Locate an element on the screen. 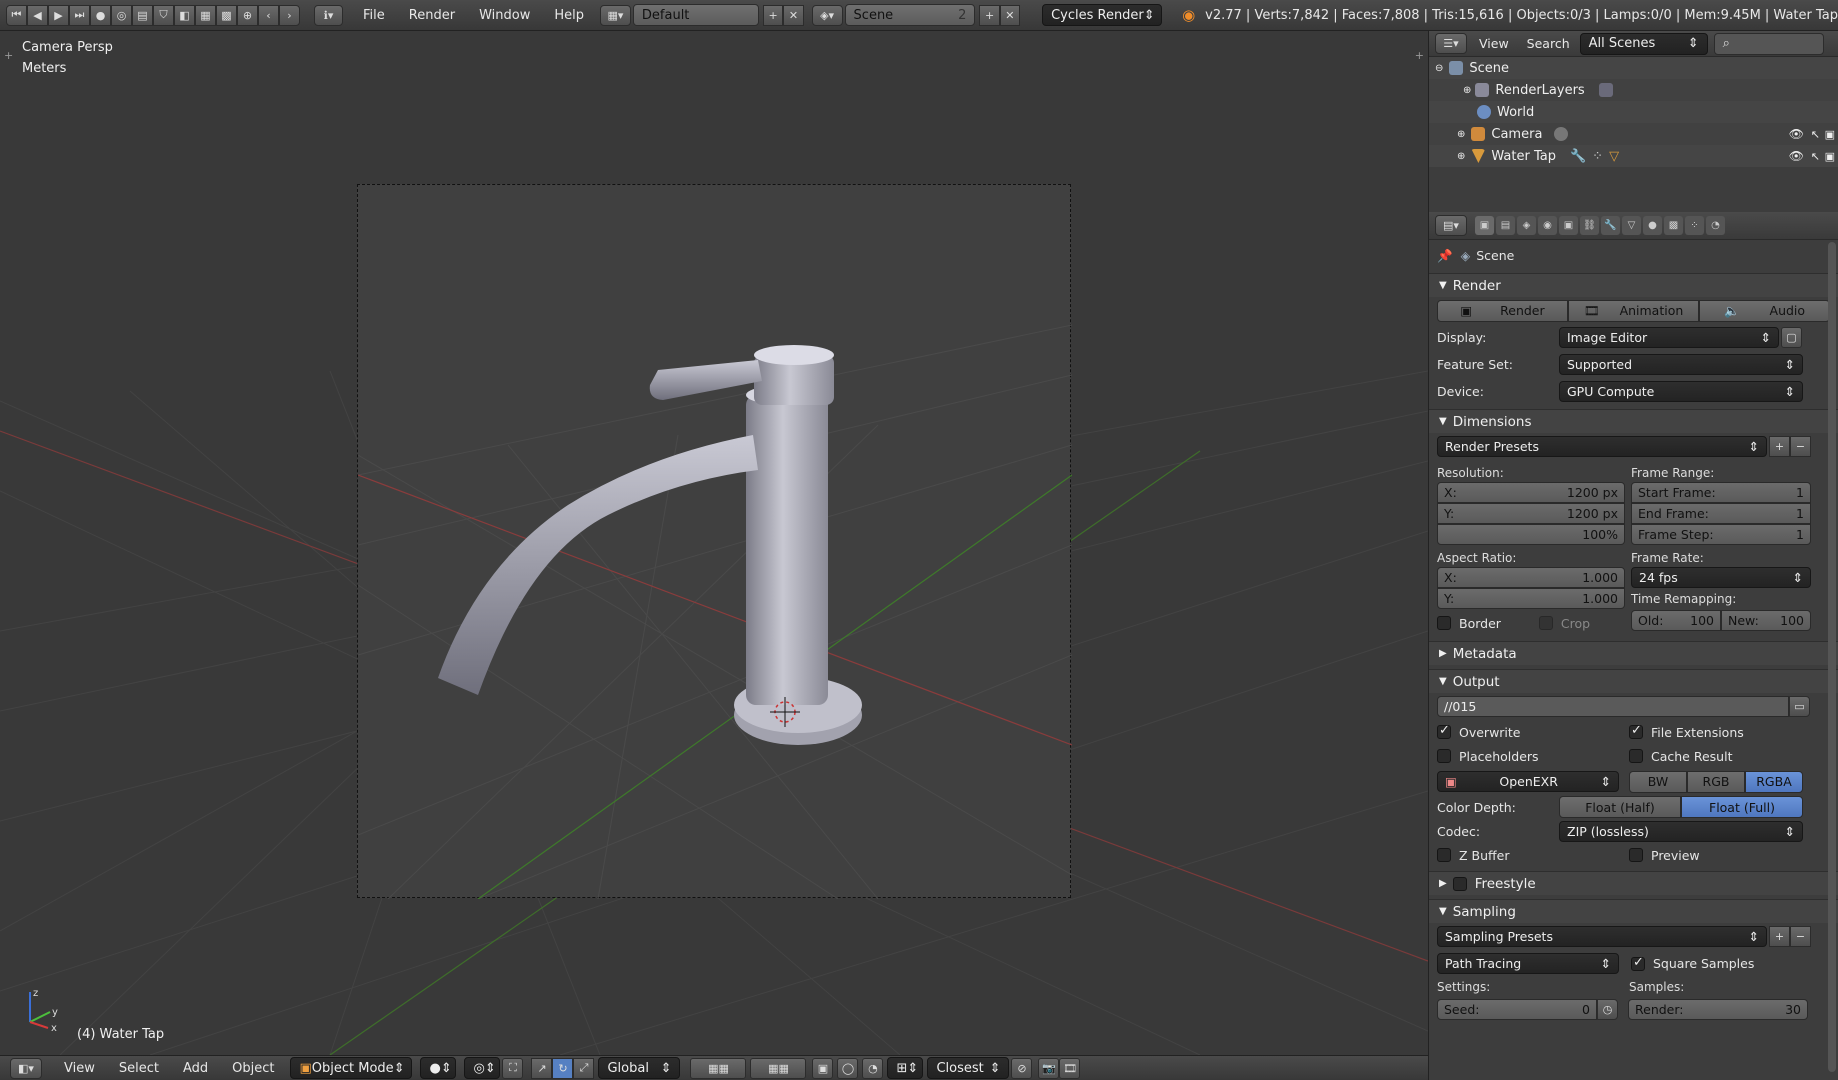 This screenshot has height=1080, width=1838. panel-render-header: ▼ Render is located at coordinates (1633, 285).